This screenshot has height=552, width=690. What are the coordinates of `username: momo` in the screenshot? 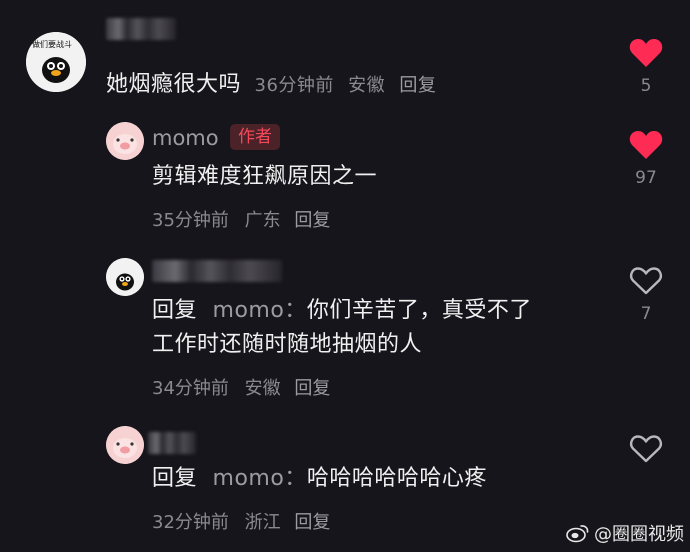 It's located at (185, 138).